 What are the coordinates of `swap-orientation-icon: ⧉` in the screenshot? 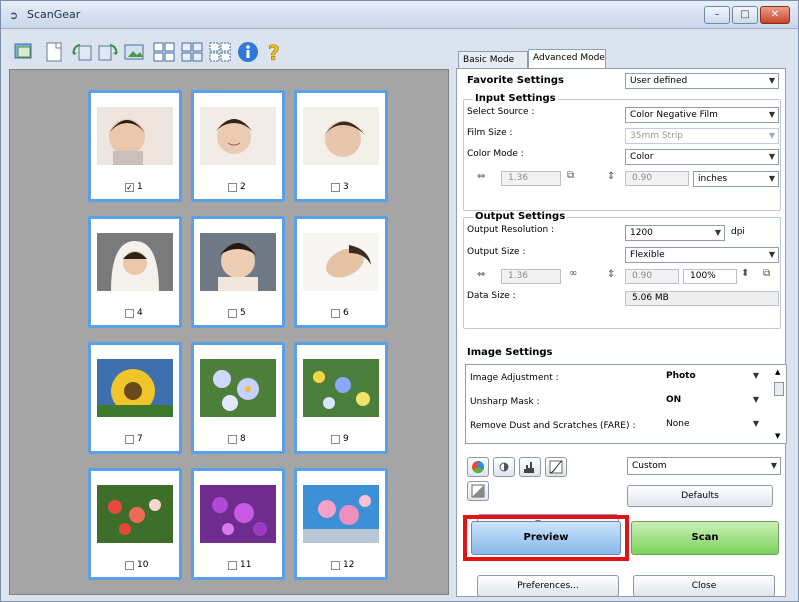 It's located at (766, 273).